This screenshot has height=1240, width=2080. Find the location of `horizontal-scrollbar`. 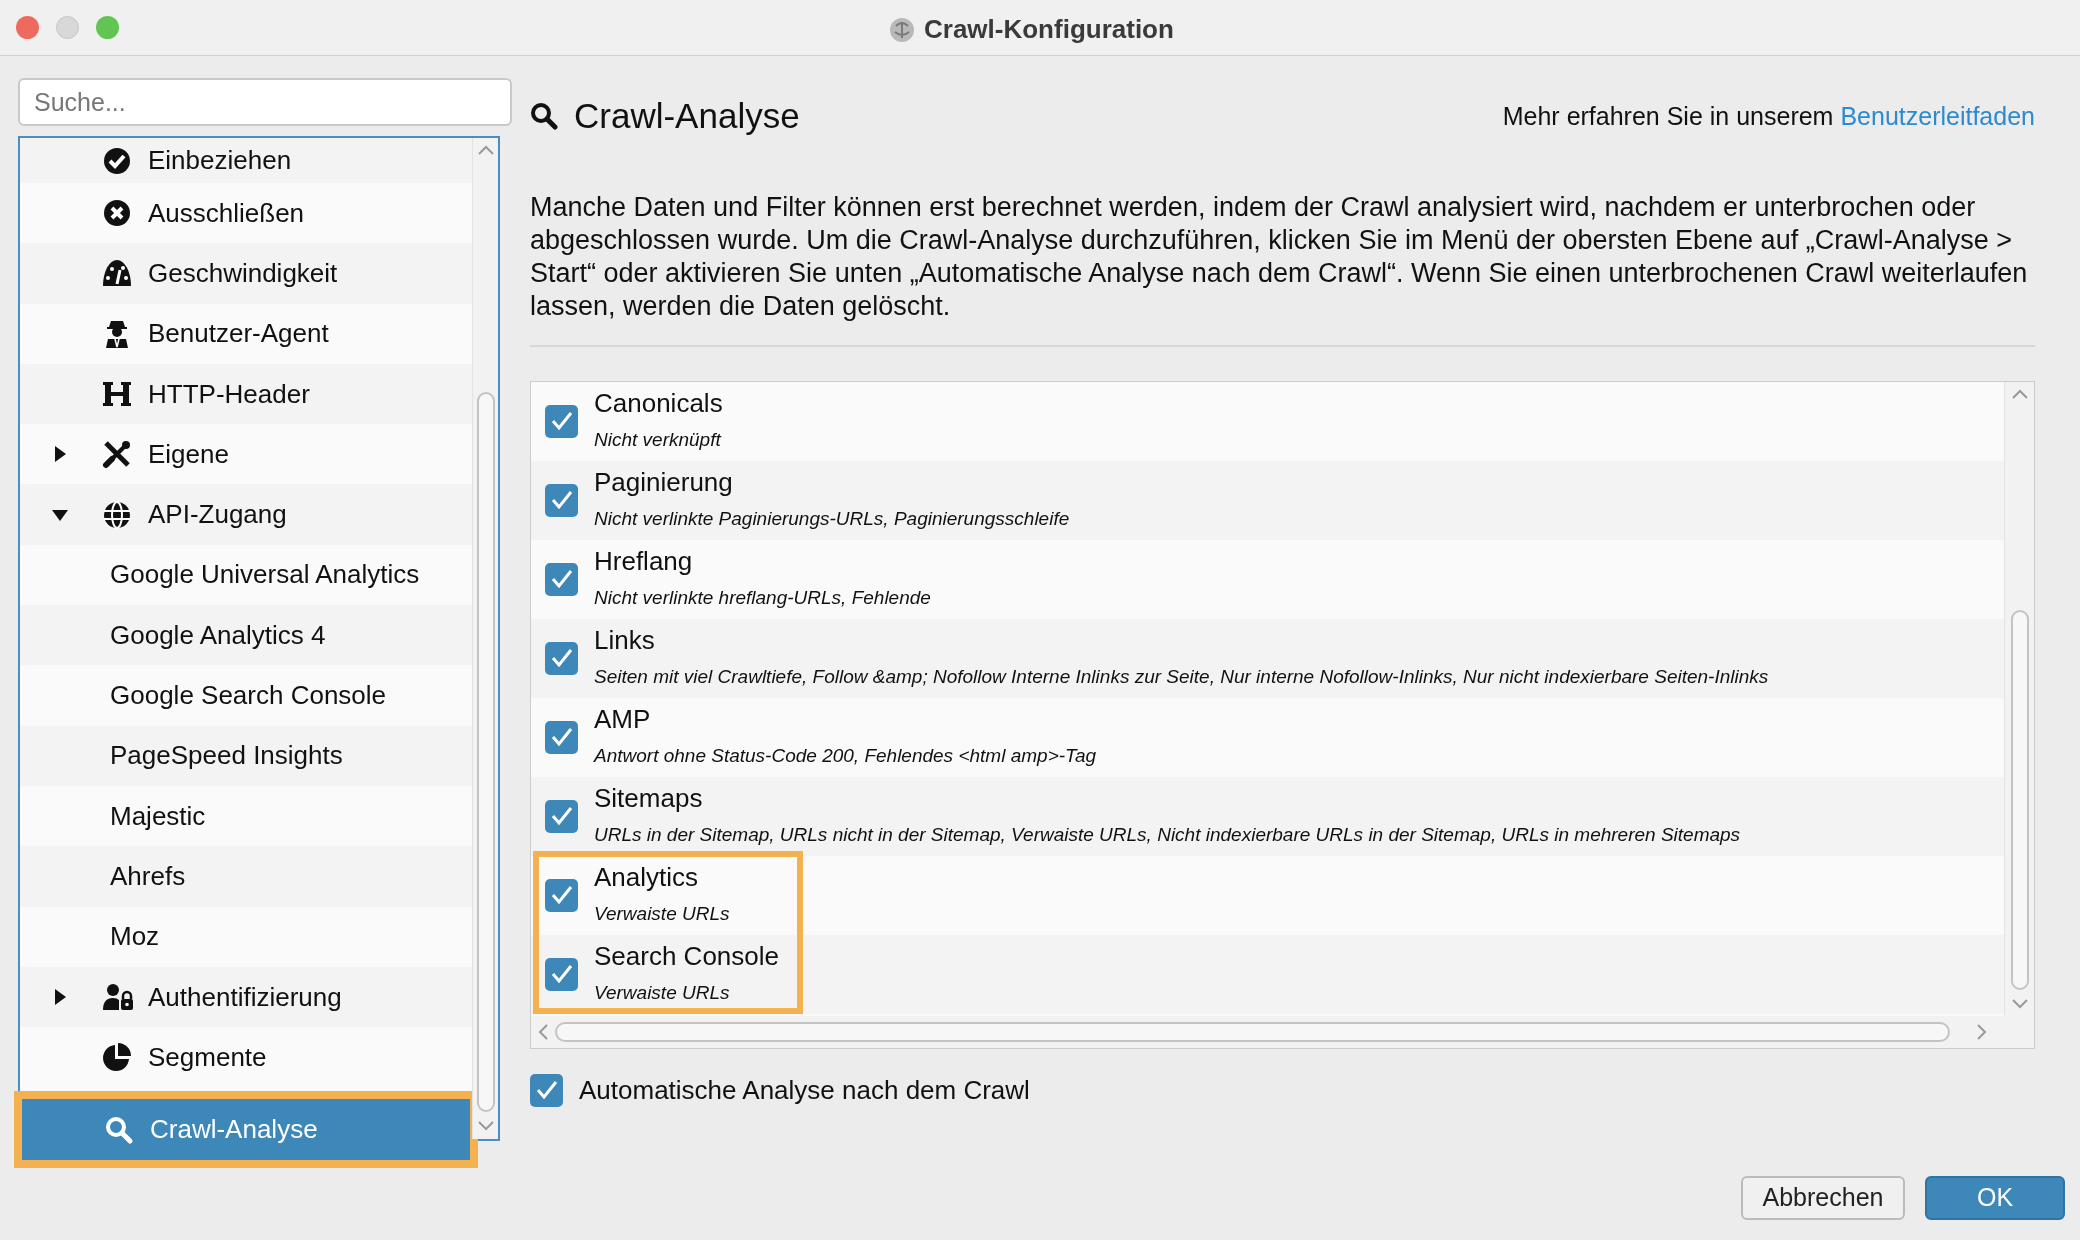

horizontal-scrollbar is located at coordinates (1282, 1031).